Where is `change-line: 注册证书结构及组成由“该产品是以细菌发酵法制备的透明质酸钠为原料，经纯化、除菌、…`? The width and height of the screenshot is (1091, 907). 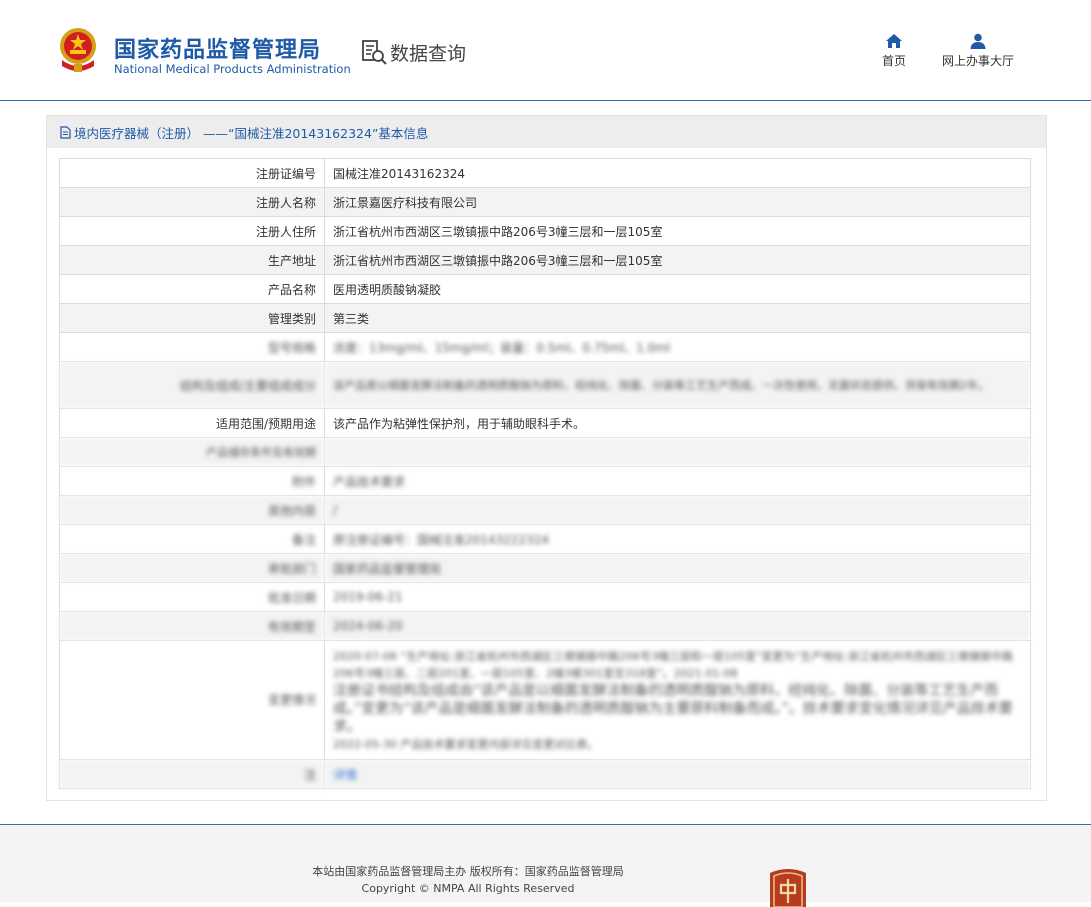 change-line: 注册证书结构及组成由“该产品是以细菌发酵法制备的透明质酸钠为原料，经纯化、除菌、… is located at coordinates (673, 708).